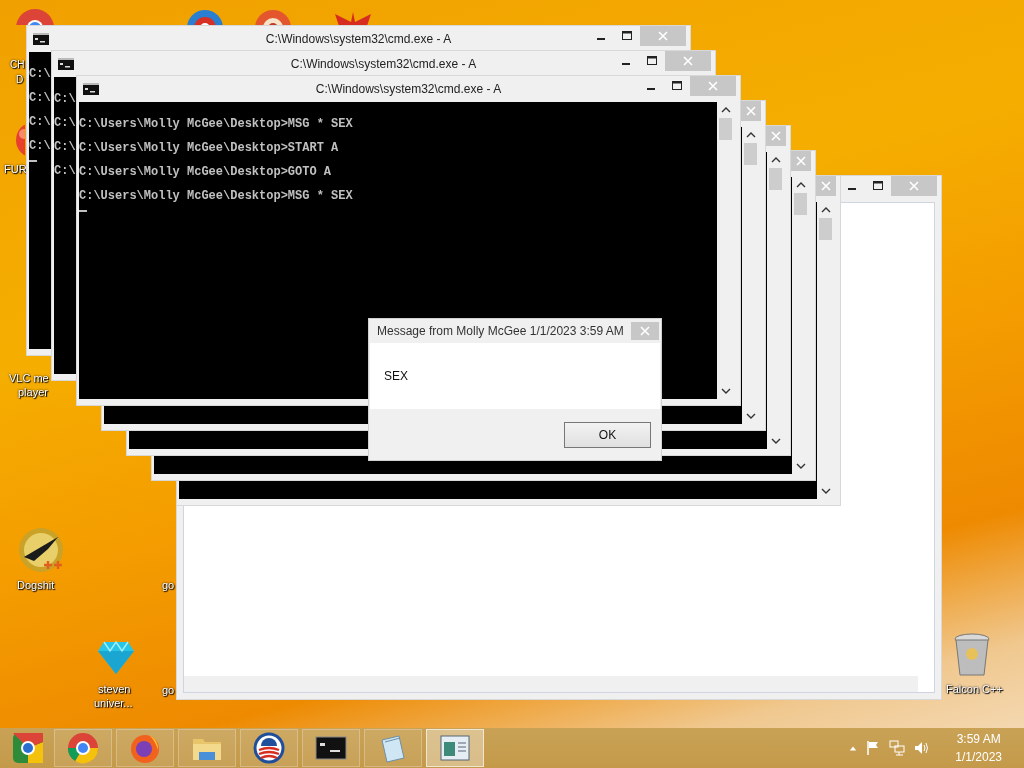 This screenshot has height=768, width=1024. What do you see at coordinates (897, 748) in the screenshot?
I see `network-icon` at bounding box center [897, 748].